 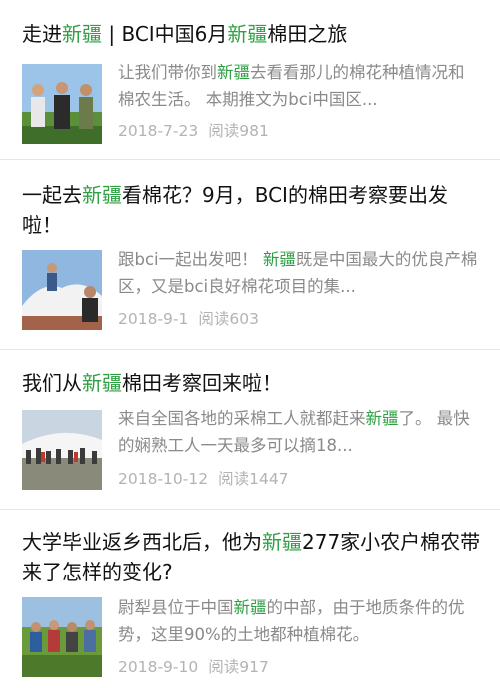 I want to click on article-excerpt: 尉犁县位于中国新疆的中部，由于地质条件的优势，这里90%的土地都种植棉花。, so click(x=291, y=621).